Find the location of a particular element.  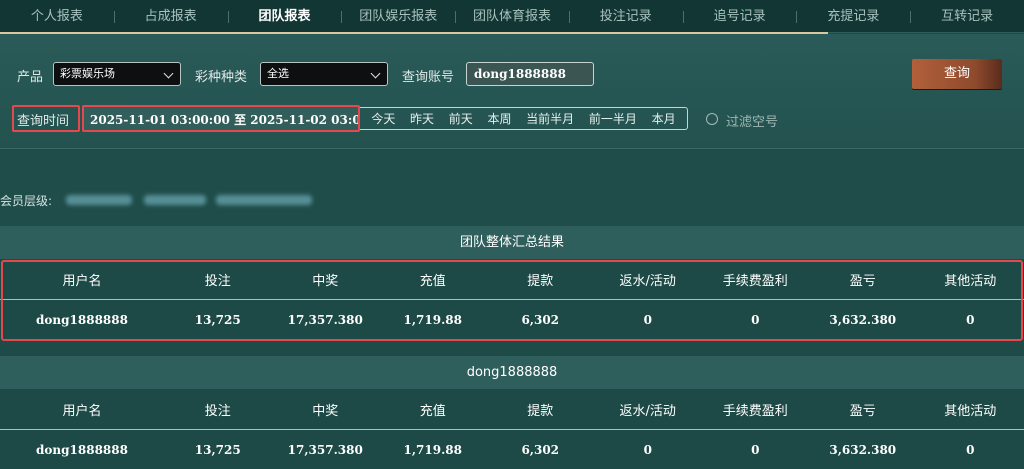

tab-team-report: 团队报表 is located at coordinates (284, 16).